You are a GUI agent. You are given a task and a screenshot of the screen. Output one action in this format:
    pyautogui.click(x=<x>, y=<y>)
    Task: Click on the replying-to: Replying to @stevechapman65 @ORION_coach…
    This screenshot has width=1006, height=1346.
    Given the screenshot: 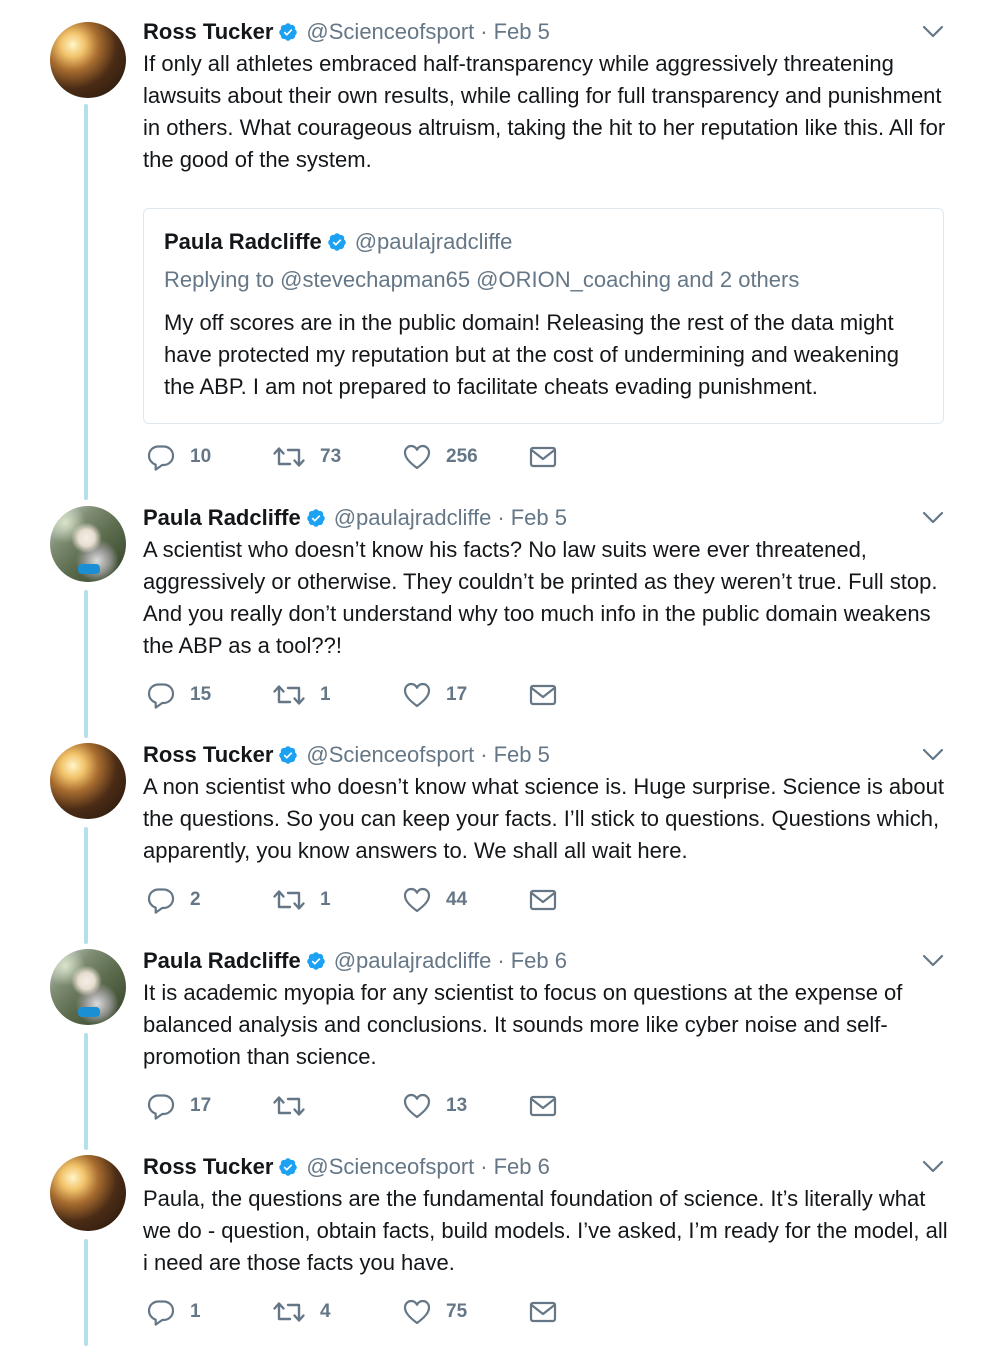 What is the action you would take?
    pyautogui.click(x=482, y=279)
    